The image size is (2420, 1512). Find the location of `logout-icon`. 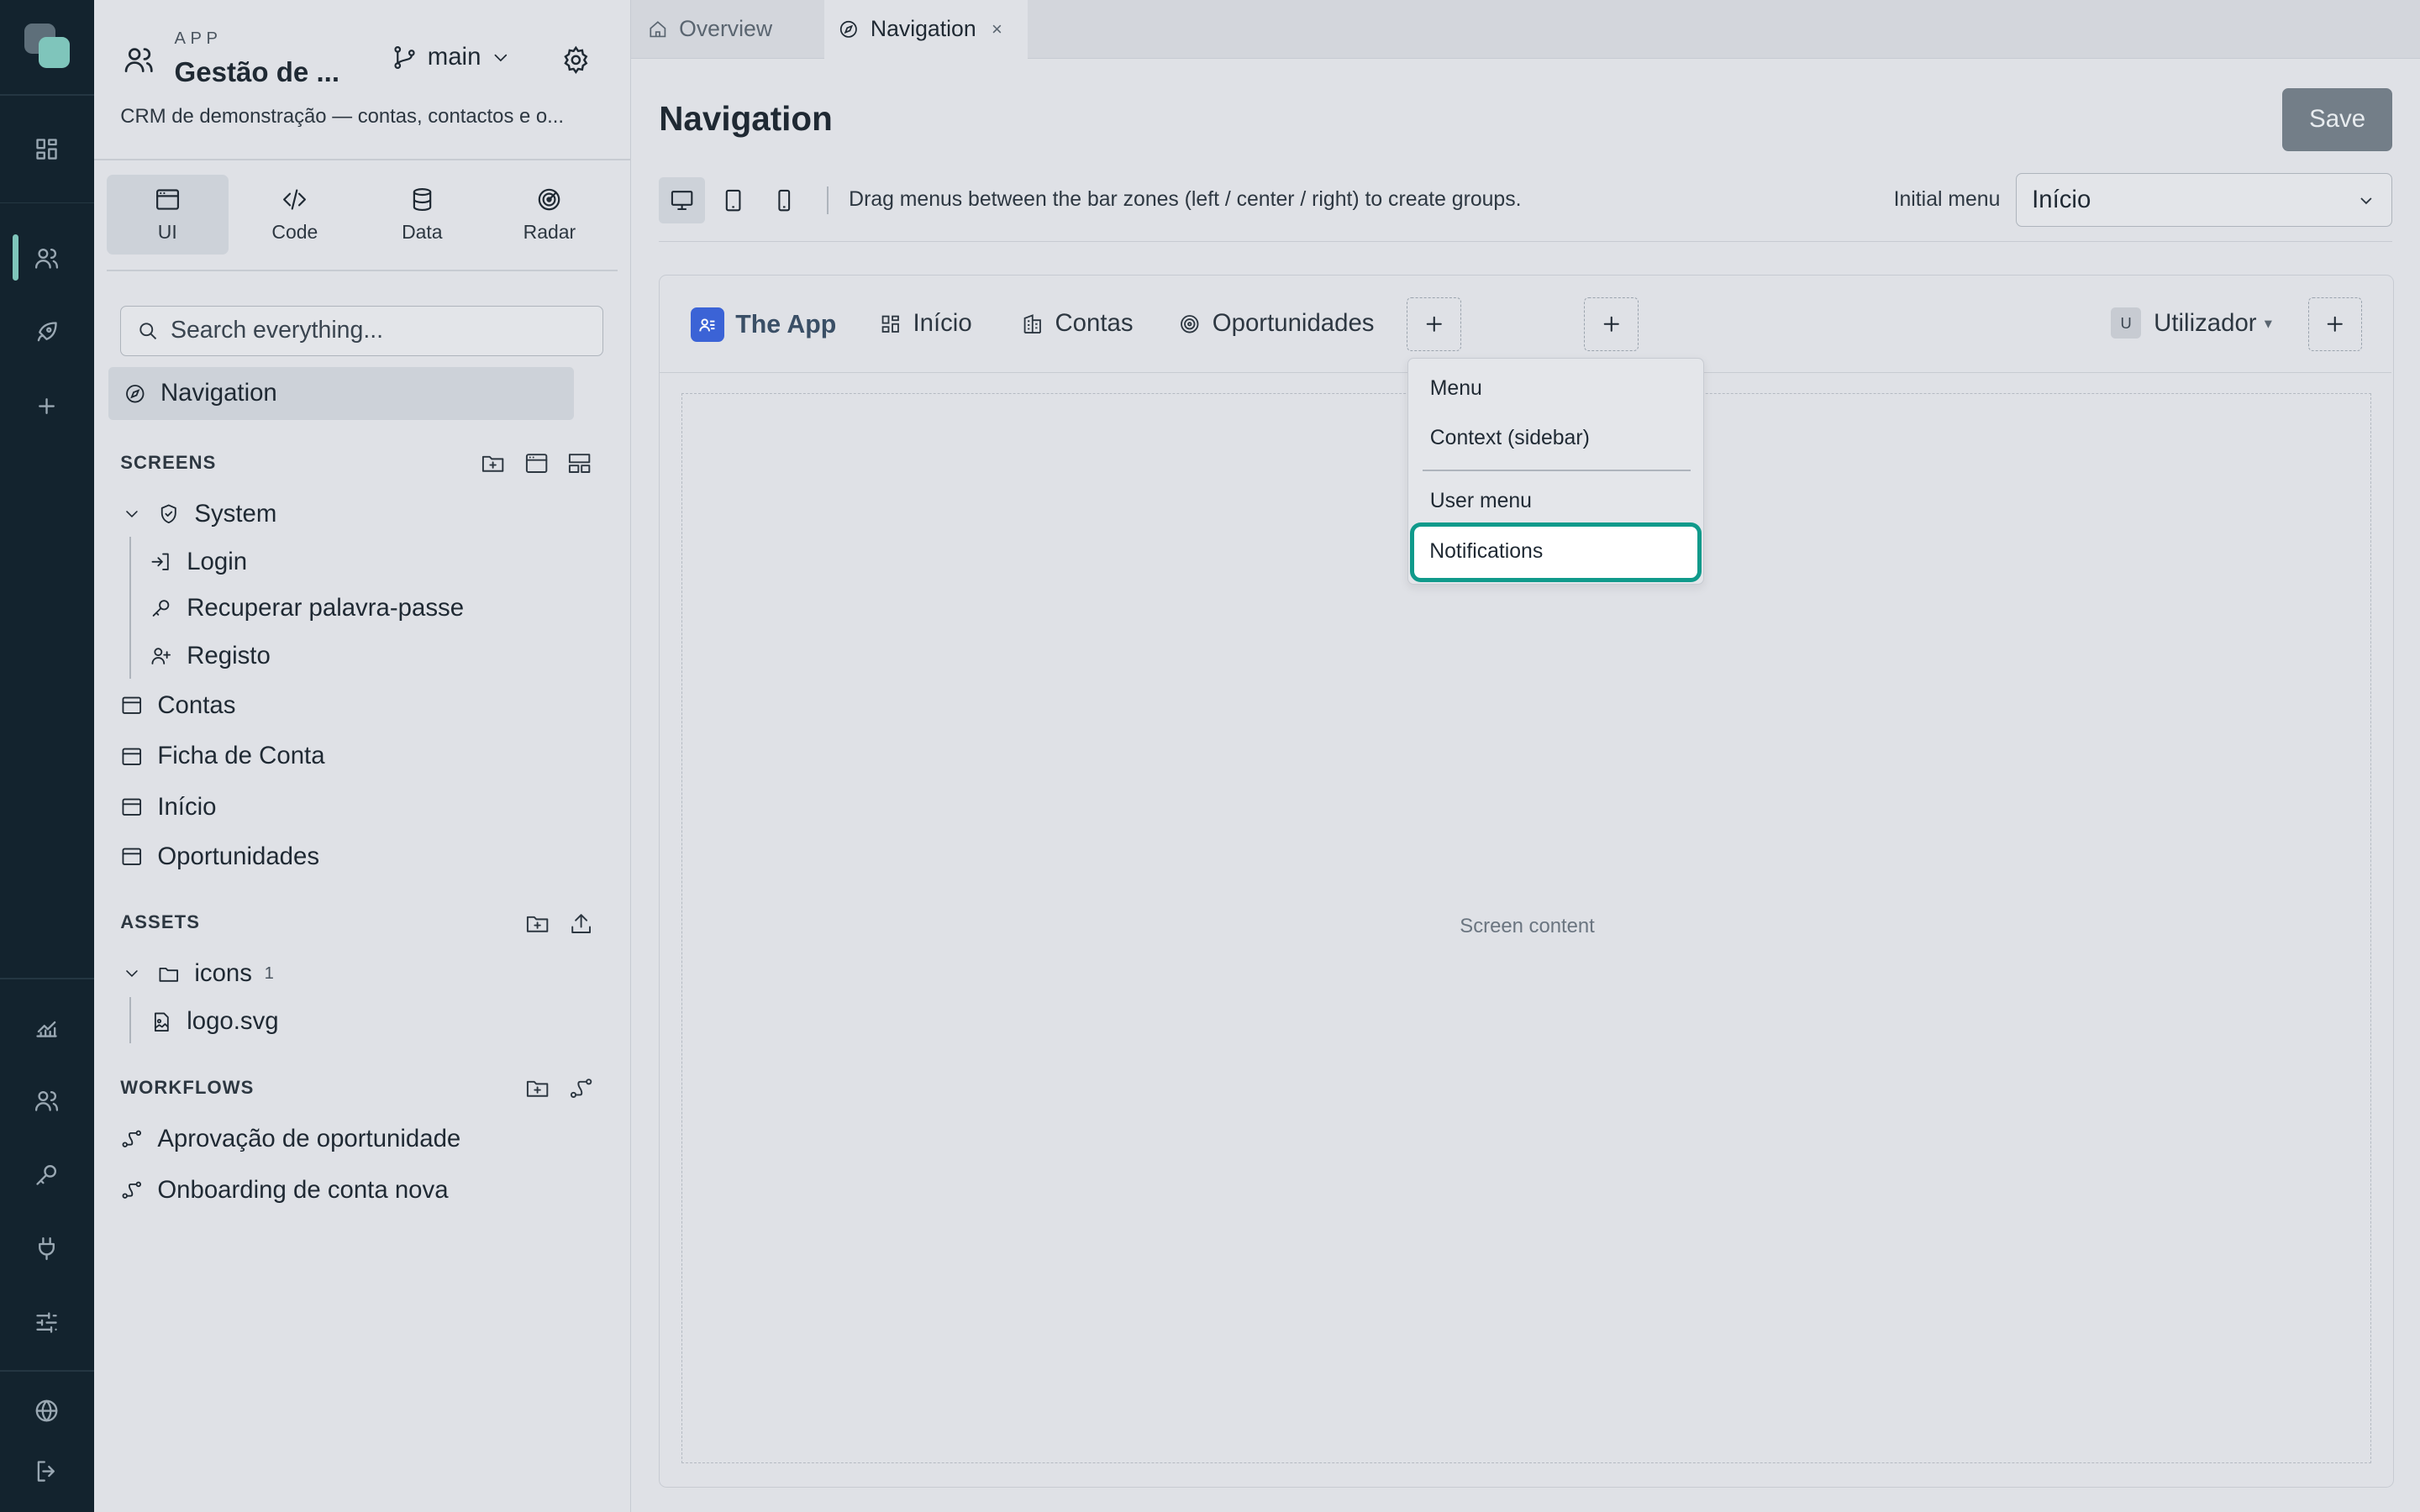

logout-icon is located at coordinates (47, 1471).